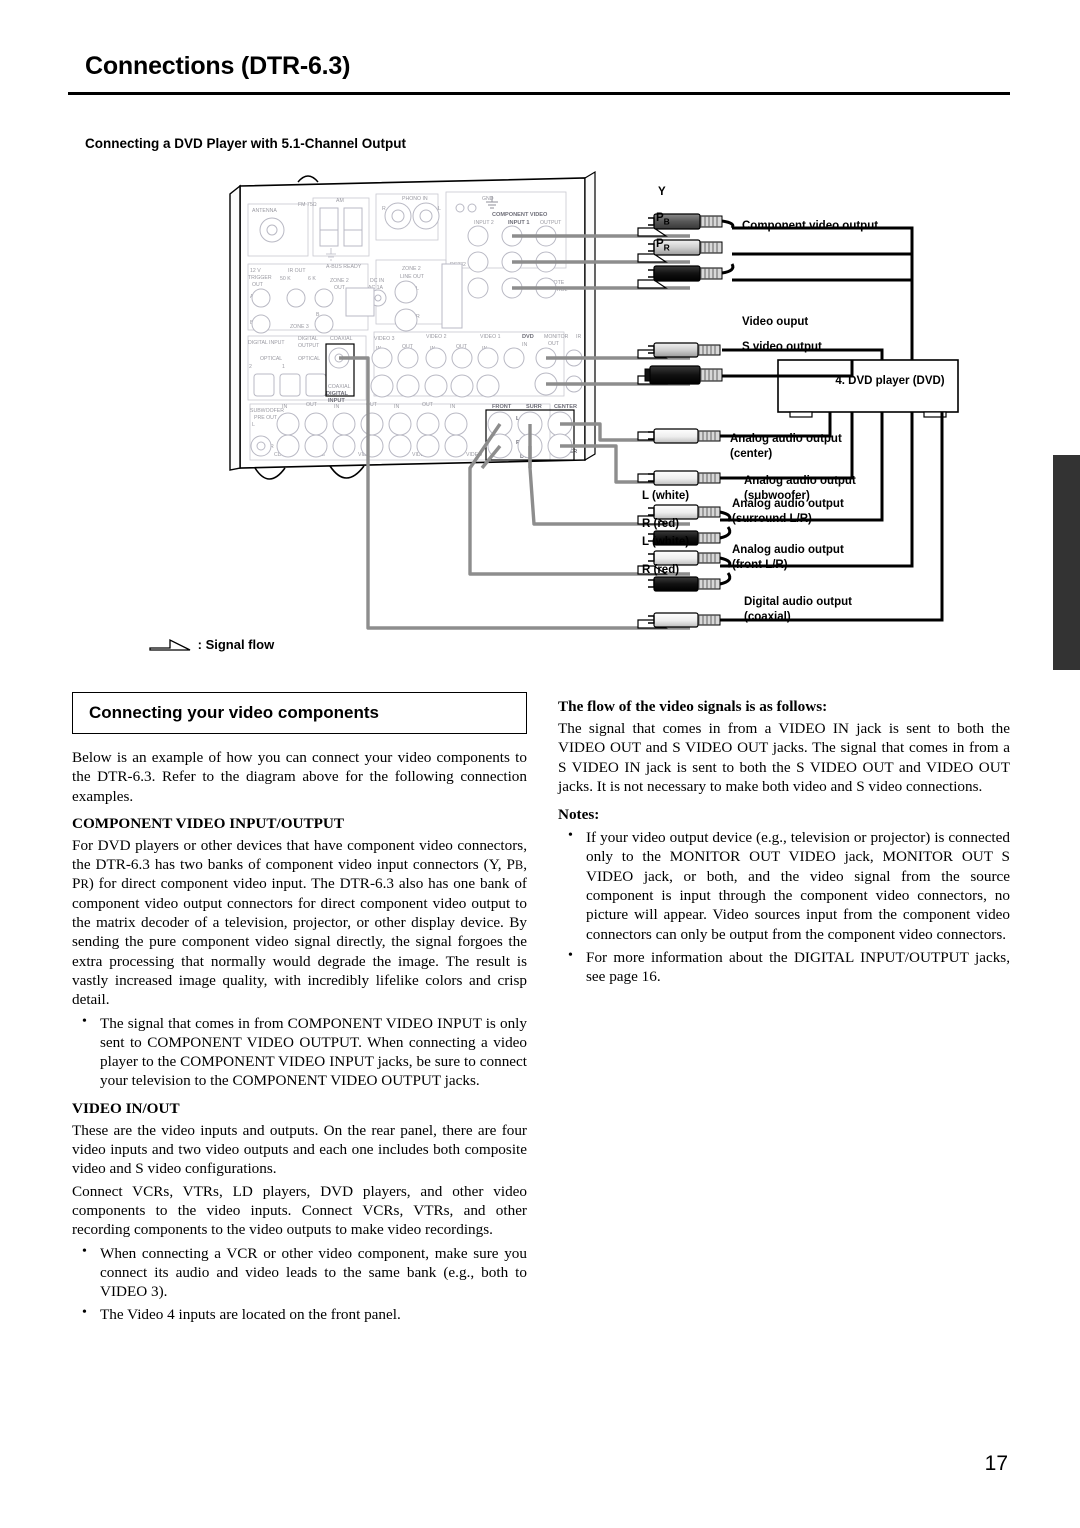  What do you see at coordinates (663, 219) in the screenshot?
I see `label-pb: PB` at bounding box center [663, 219].